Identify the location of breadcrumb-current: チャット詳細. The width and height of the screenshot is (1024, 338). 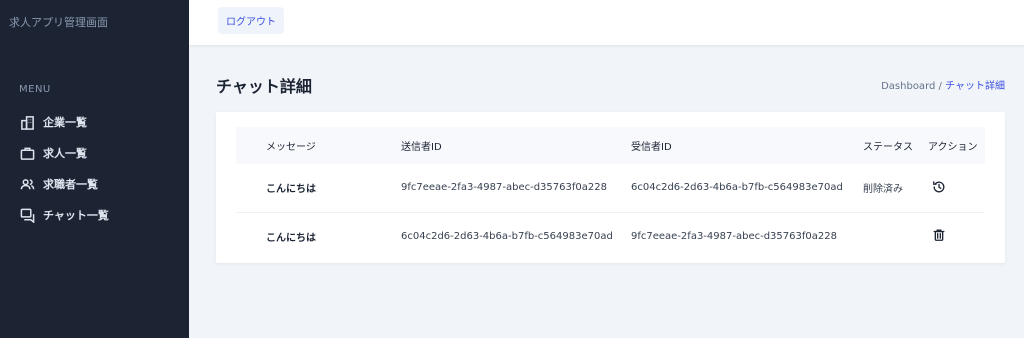
(975, 86).